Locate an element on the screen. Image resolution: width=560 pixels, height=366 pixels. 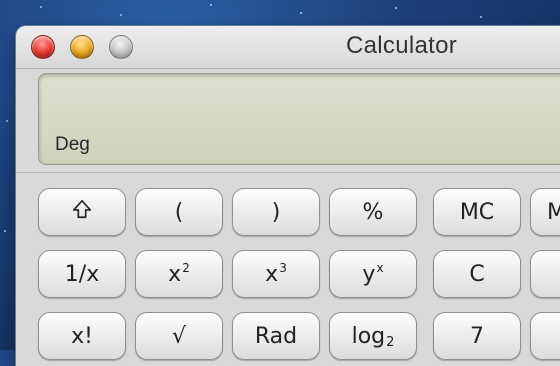
log2-subscript: 2 is located at coordinates (390, 342).